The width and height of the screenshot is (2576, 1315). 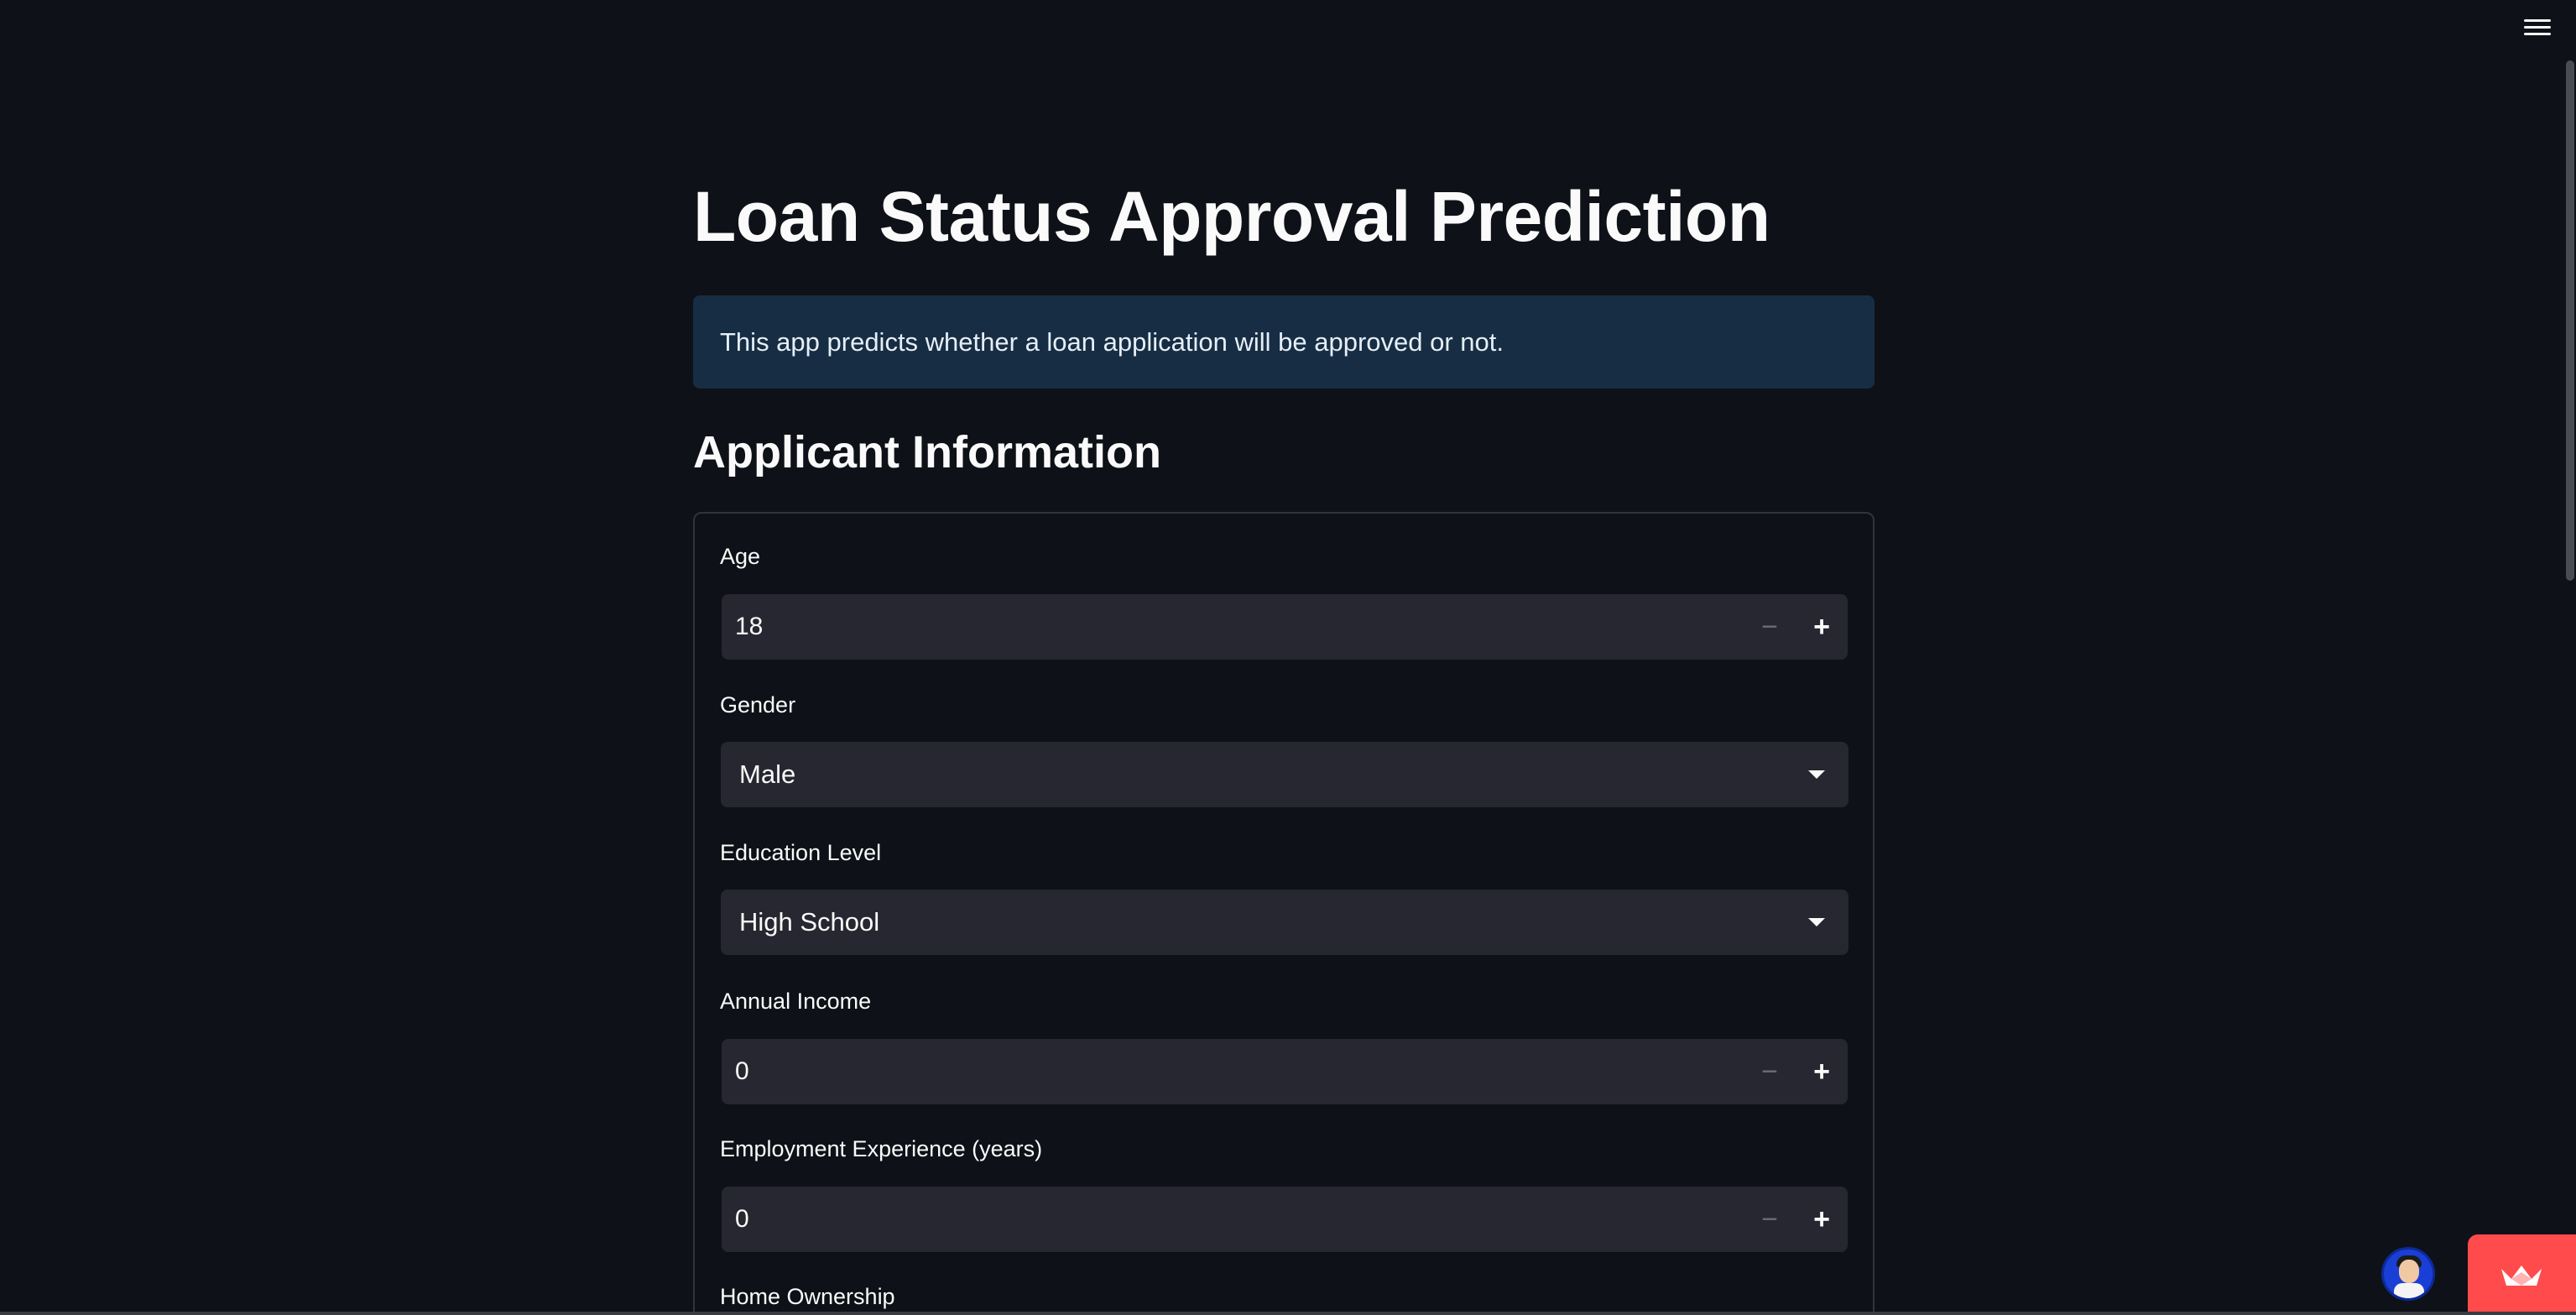 I want to click on education-selected-value: High School, so click(x=809, y=922).